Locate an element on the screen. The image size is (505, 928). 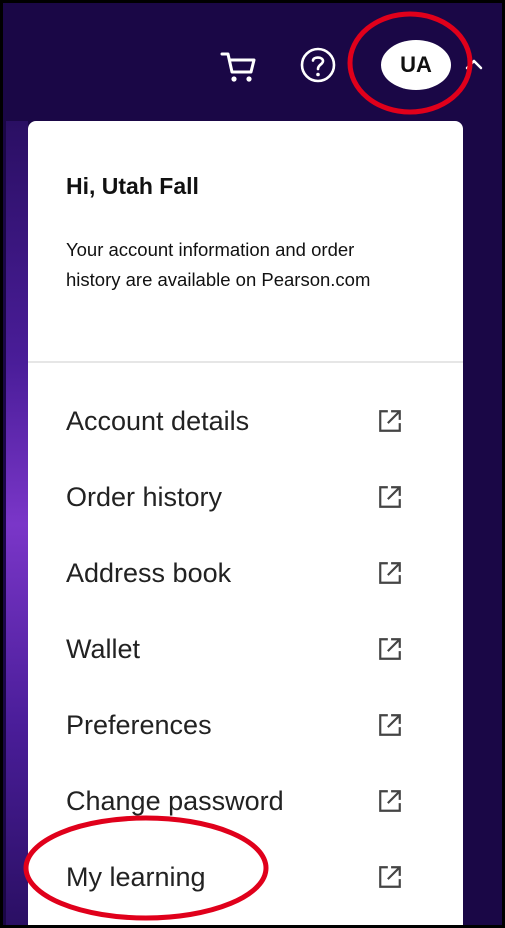
section-divider is located at coordinates (245, 362).